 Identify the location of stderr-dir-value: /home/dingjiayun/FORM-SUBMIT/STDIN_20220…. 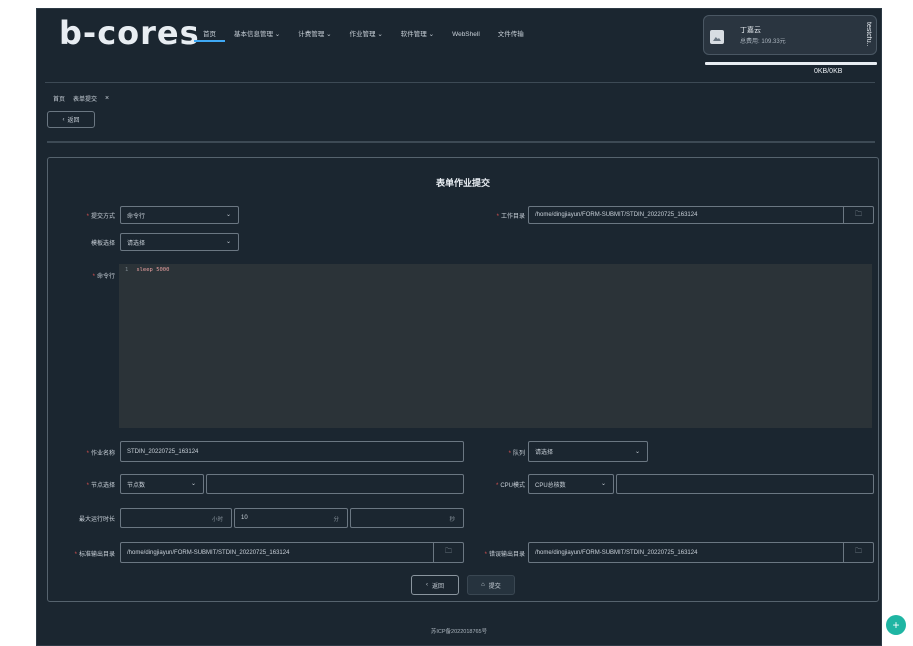
(616, 552).